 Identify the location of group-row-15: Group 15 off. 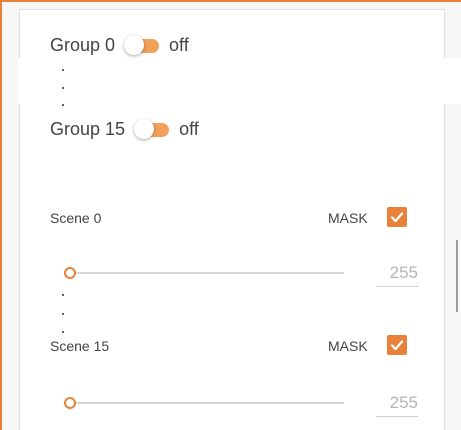
(124, 129).